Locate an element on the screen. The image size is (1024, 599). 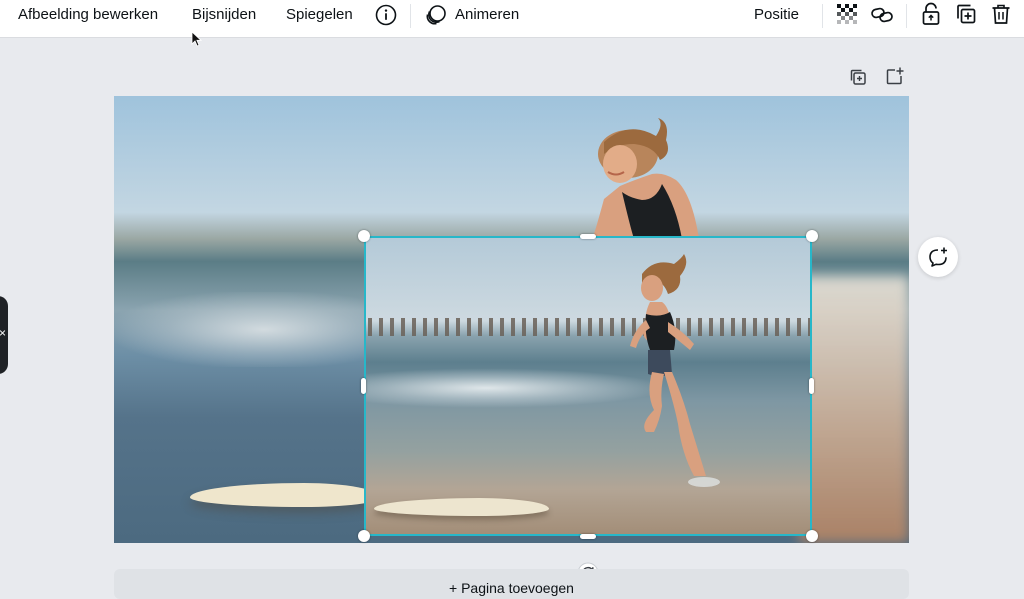
add-page-button: + Pagina toevoegen is located at coordinates (511, 584).